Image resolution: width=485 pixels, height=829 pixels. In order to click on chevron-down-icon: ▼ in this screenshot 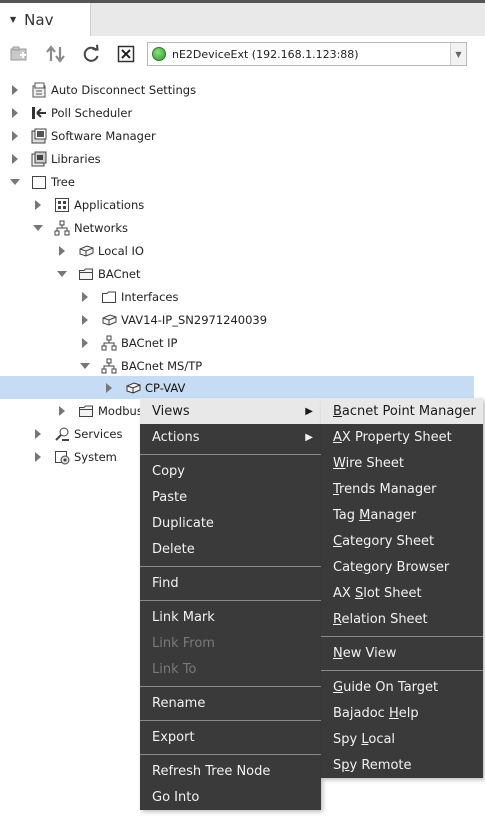, I will do `click(458, 54)`.